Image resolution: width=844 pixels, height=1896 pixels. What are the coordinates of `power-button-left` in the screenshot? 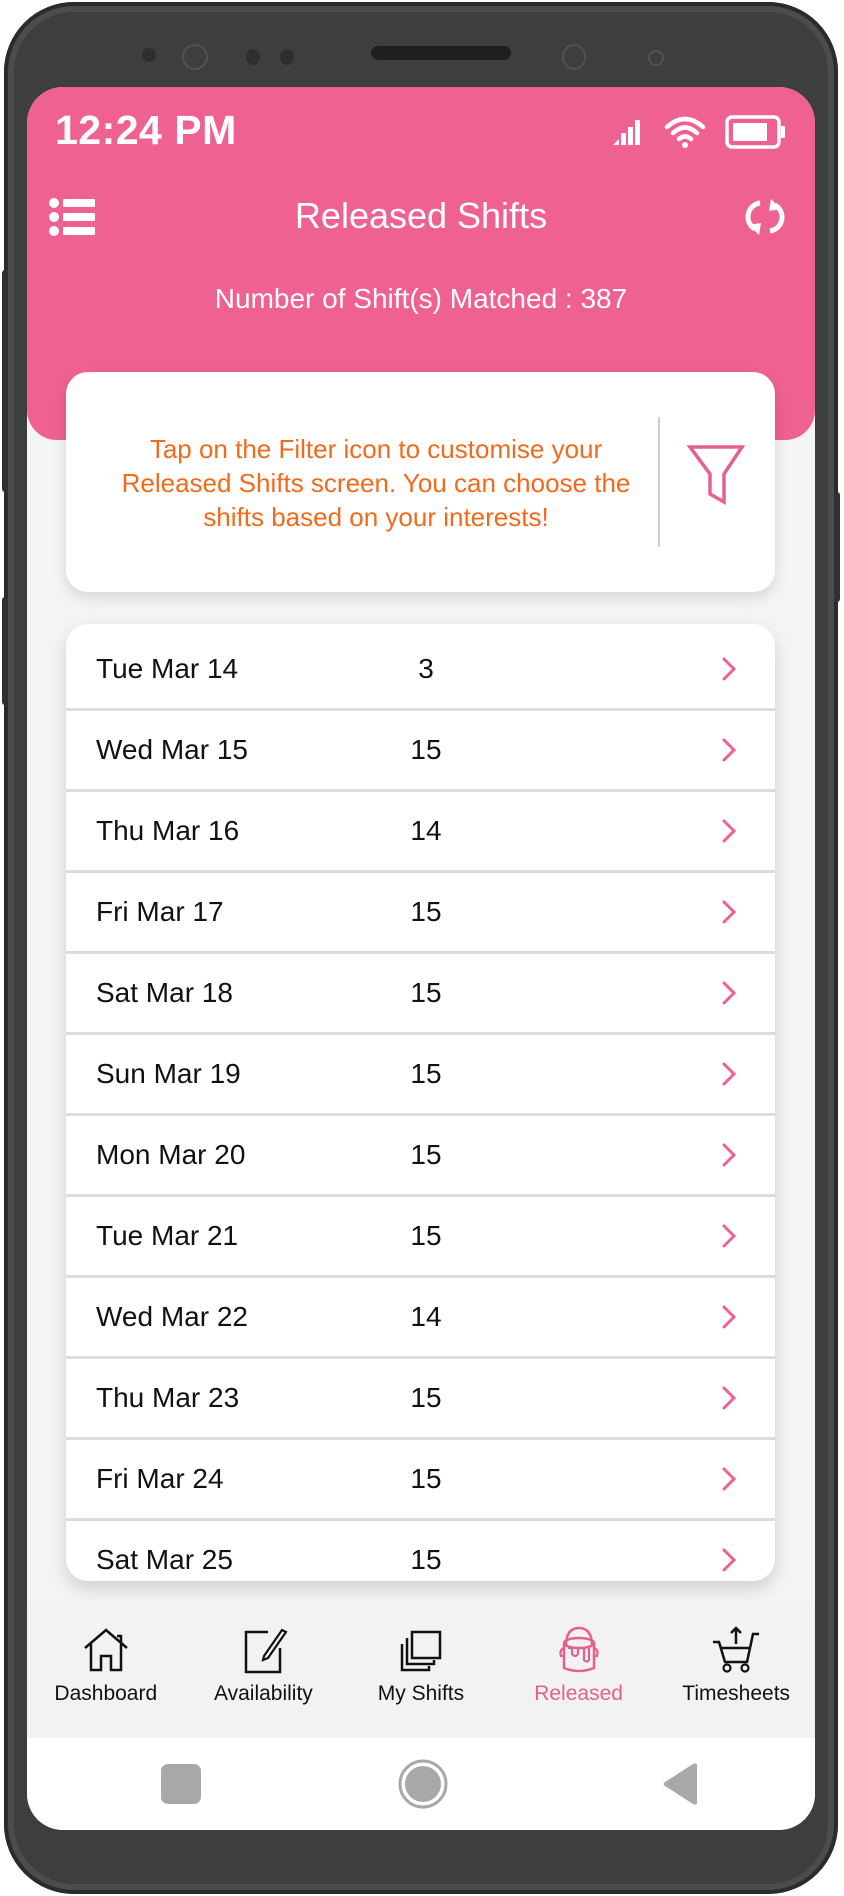 It's located at (5, 651).